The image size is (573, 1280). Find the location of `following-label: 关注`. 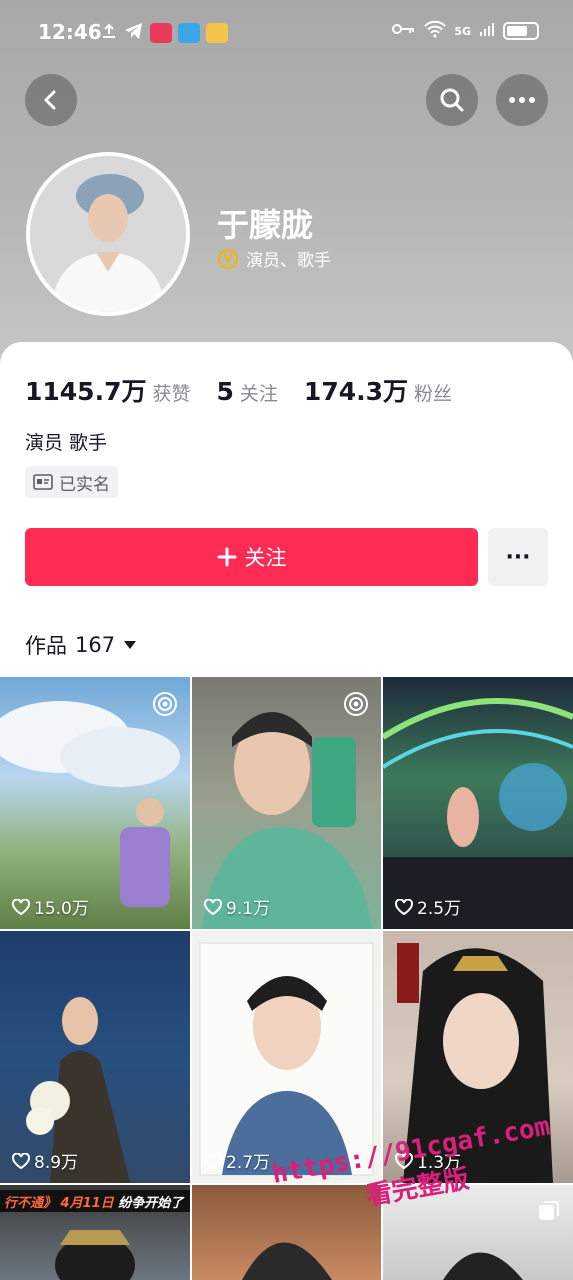

following-label: 关注 is located at coordinates (259, 392).